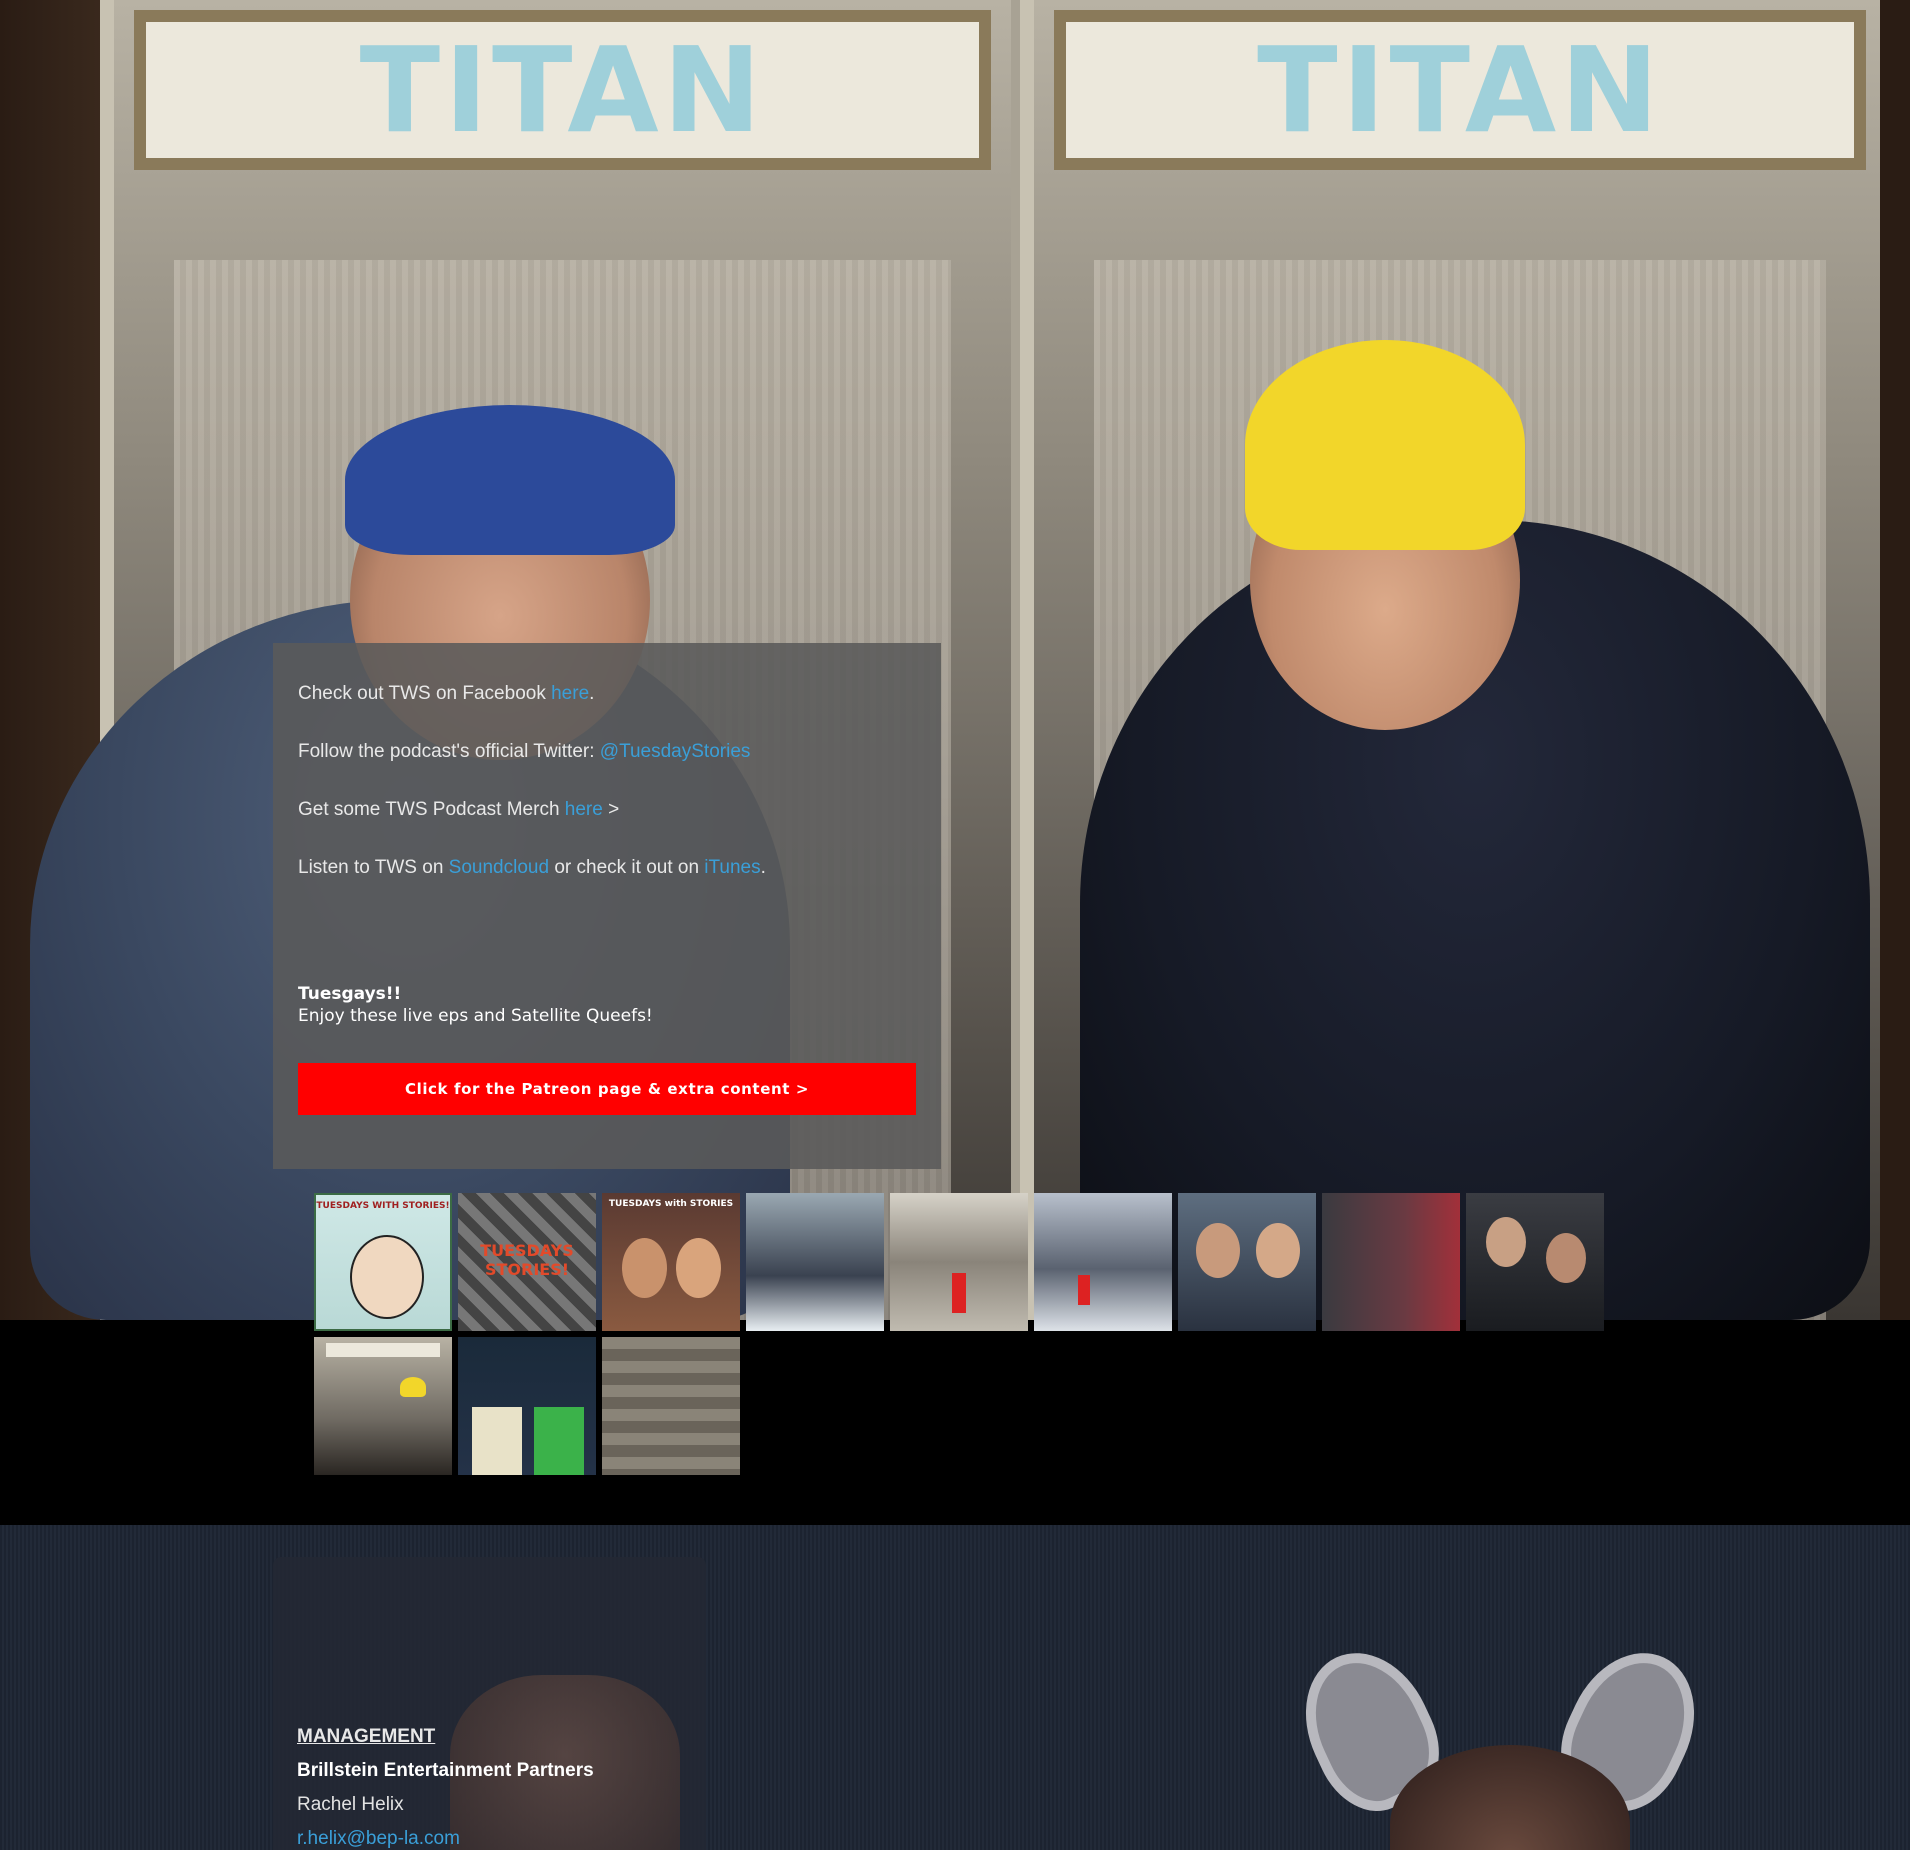 The width and height of the screenshot is (1910, 1850). I want to click on gallery-thumb-2: TUESDAYS STORIES!, so click(527, 1262).